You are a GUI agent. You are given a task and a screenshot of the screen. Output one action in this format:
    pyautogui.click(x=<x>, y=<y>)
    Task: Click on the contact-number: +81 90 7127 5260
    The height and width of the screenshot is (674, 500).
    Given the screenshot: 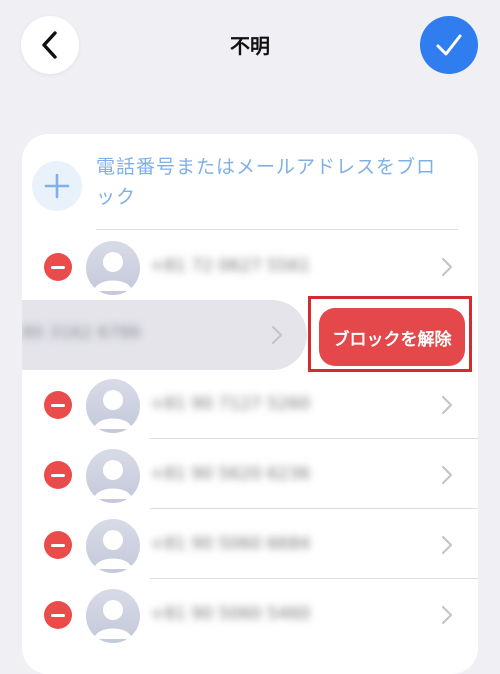 What is the action you would take?
    pyautogui.click(x=230, y=404)
    